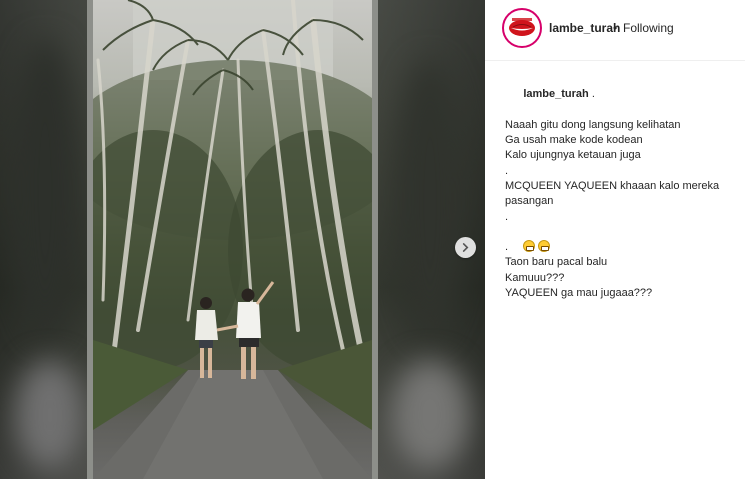  I want to click on caption-line: Ga usah make kode kodean, so click(574, 140).